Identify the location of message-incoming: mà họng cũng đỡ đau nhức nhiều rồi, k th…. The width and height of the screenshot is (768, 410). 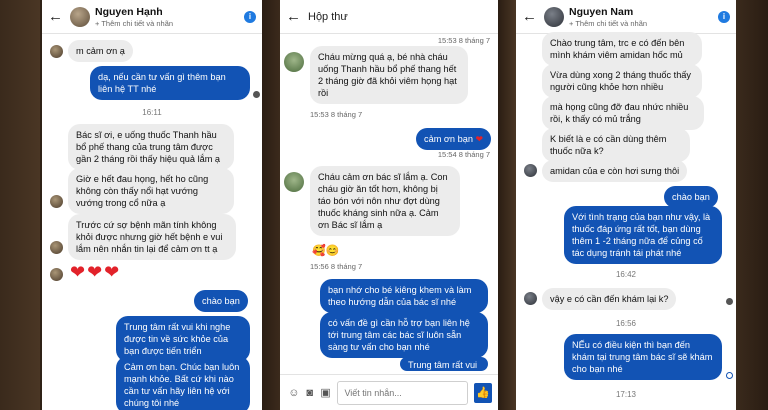
(623, 113).